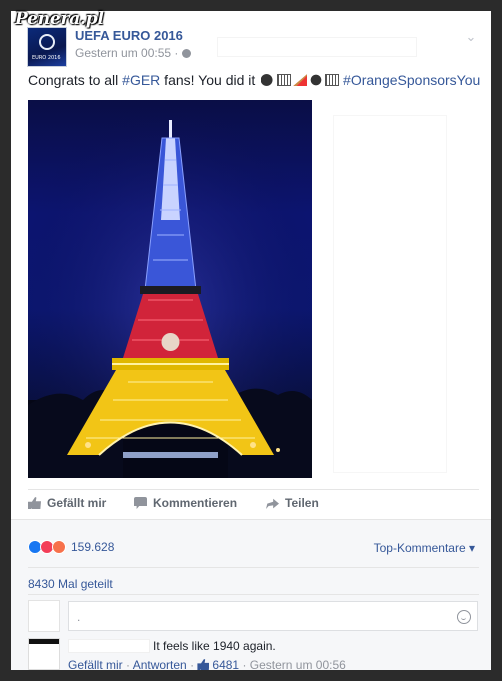 The width and height of the screenshot is (502, 681). What do you see at coordinates (59, 19) in the screenshot?
I see `watermark-logo: Penera.pl` at bounding box center [59, 19].